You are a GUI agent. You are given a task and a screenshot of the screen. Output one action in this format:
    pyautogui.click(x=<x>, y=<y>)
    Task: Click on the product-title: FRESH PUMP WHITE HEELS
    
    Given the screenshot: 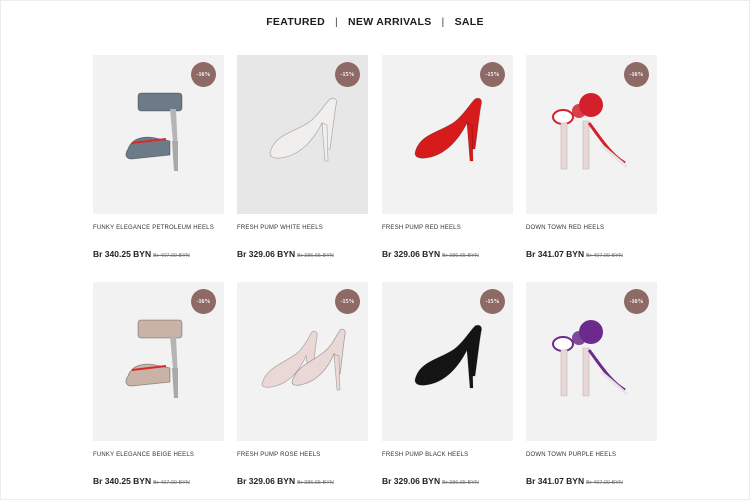 What is the action you would take?
    pyautogui.click(x=307, y=228)
    